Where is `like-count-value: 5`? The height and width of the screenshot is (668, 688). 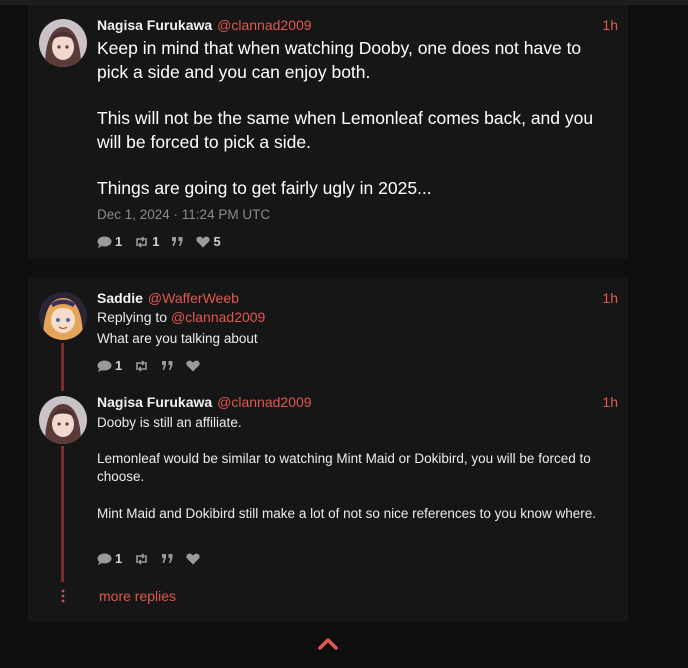
like-count-value: 5 is located at coordinates (217, 241).